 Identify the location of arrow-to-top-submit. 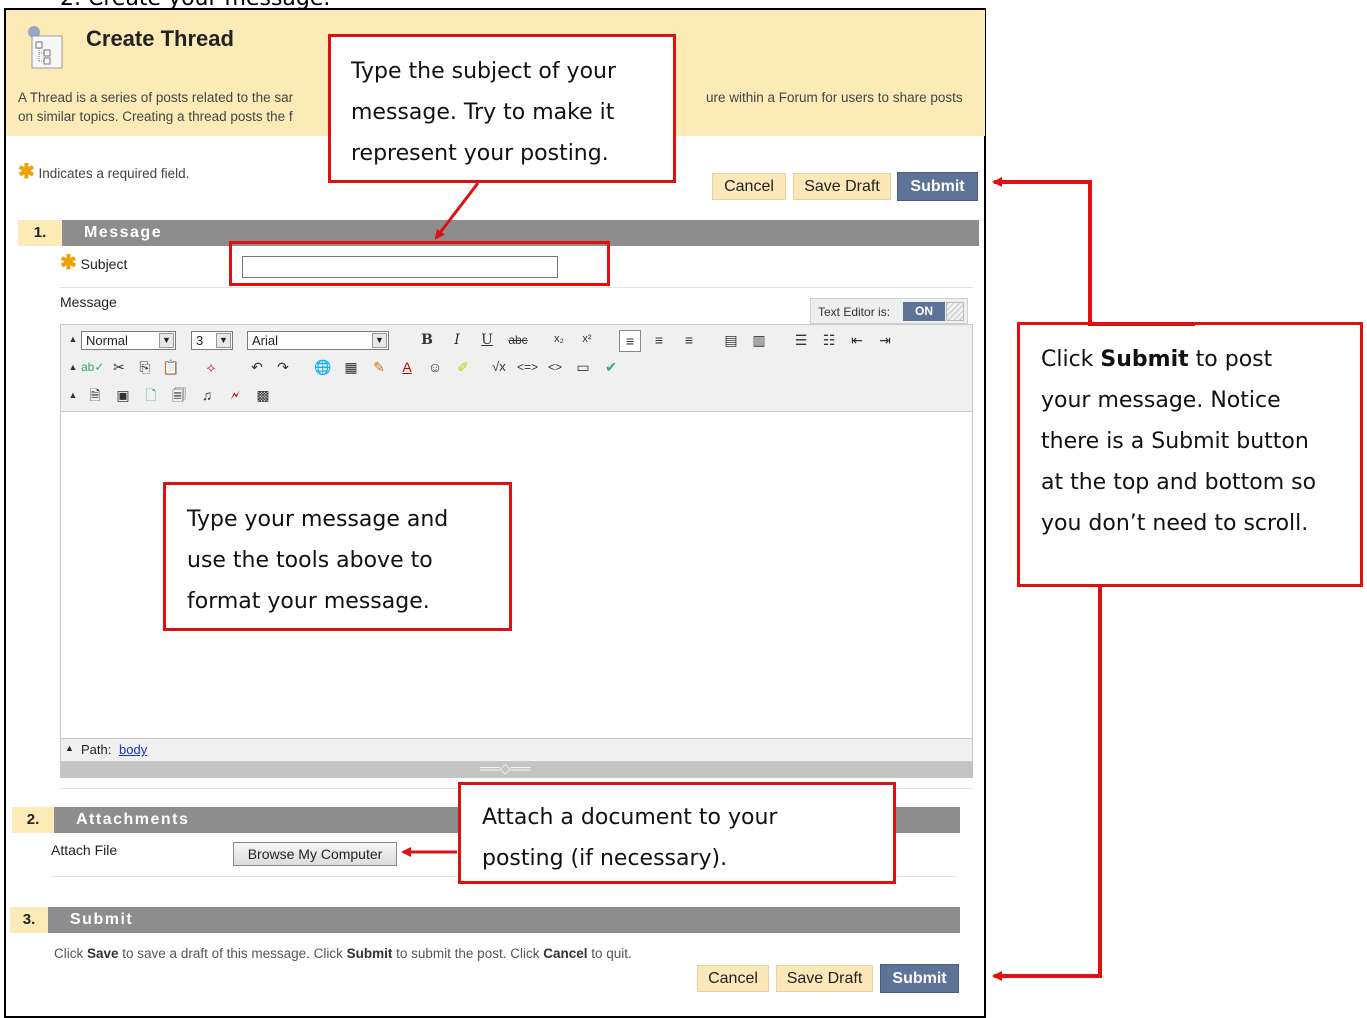
(1093, 251).